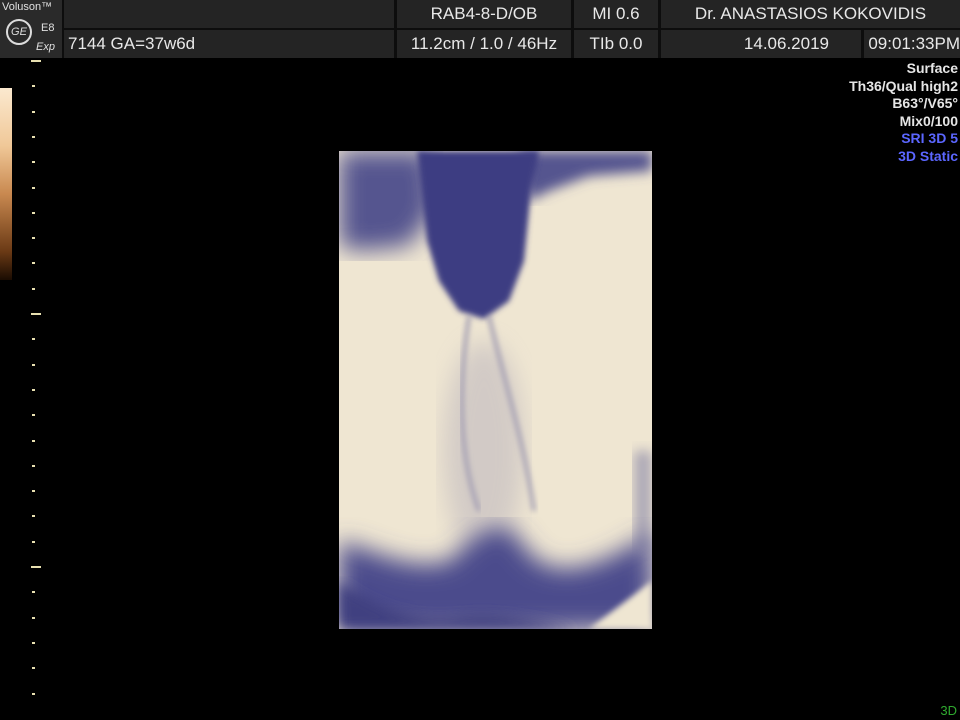 This screenshot has width=960, height=720. Describe the element at coordinates (932, 68) in the screenshot. I see `render-mode: Surface` at that location.